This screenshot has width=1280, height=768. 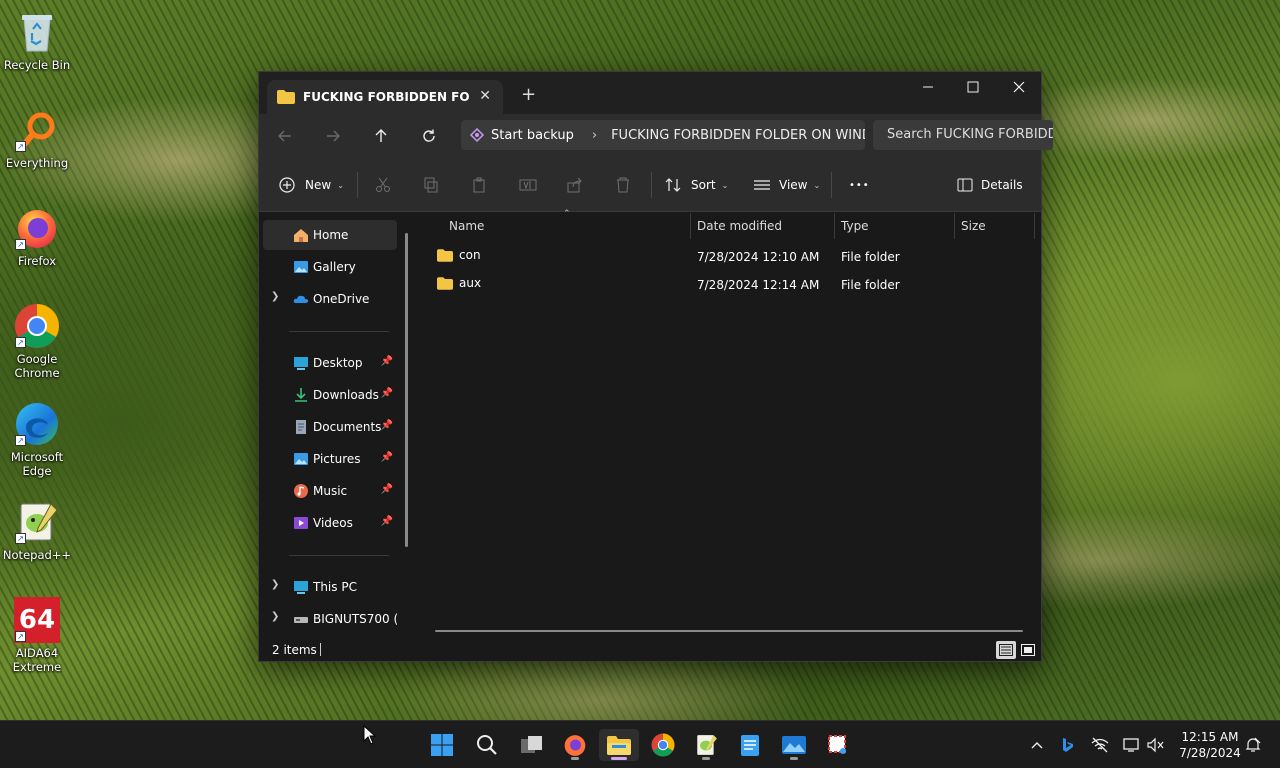 I want to click on column-header-size: Size, so click(x=970, y=226).